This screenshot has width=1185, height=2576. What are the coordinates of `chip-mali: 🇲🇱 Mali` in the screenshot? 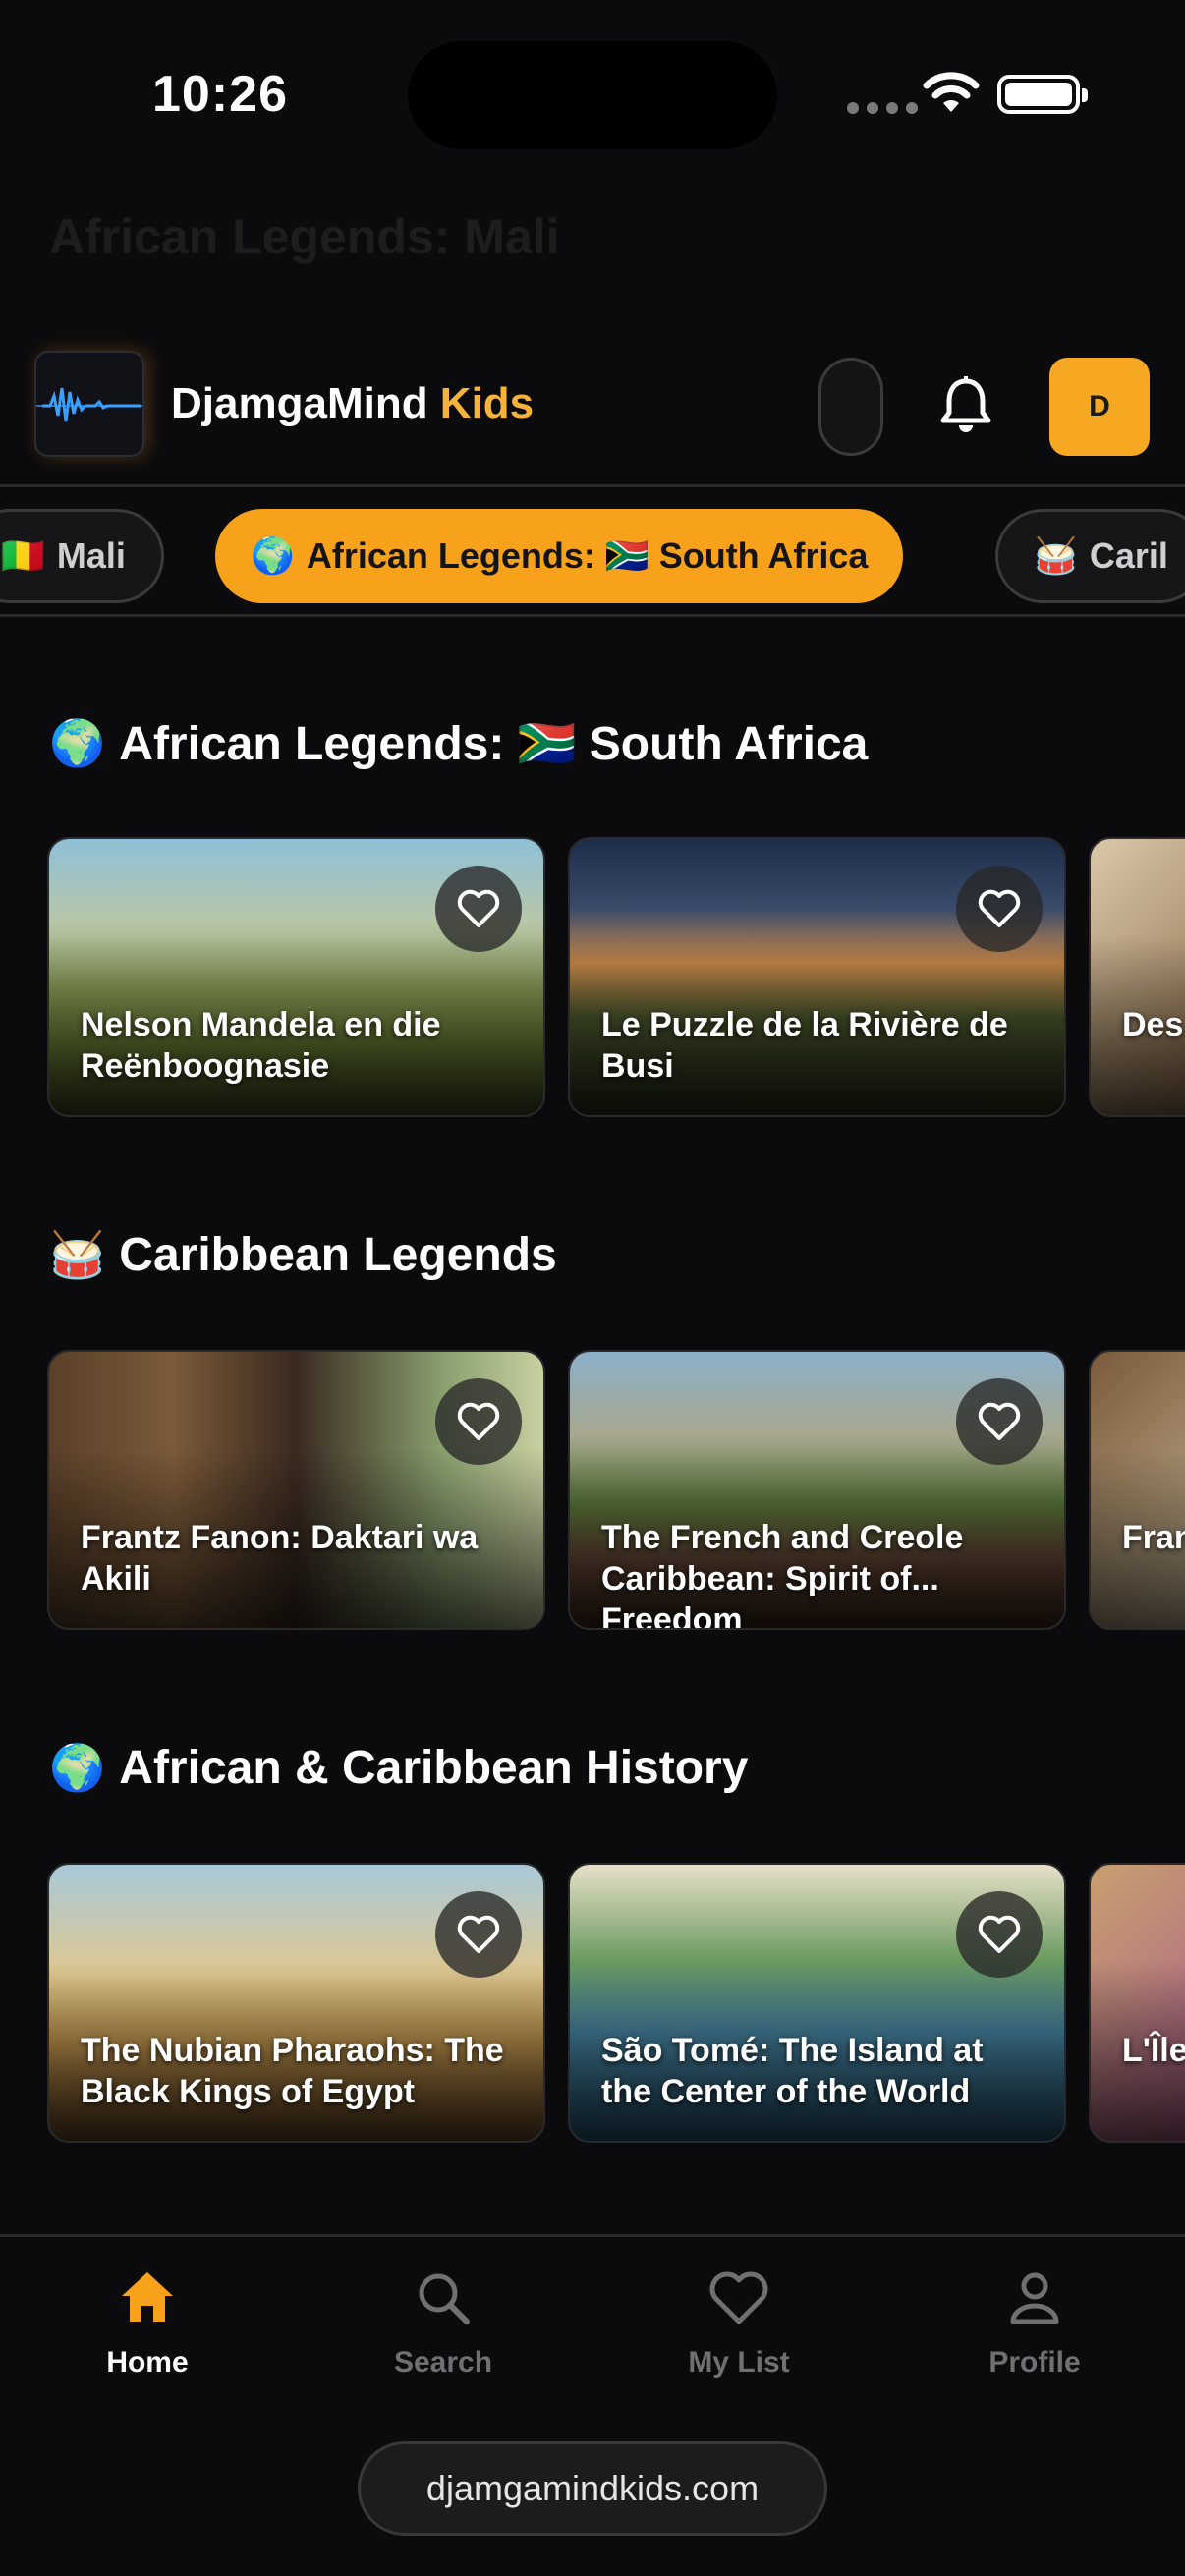 It's located at (82, 556).